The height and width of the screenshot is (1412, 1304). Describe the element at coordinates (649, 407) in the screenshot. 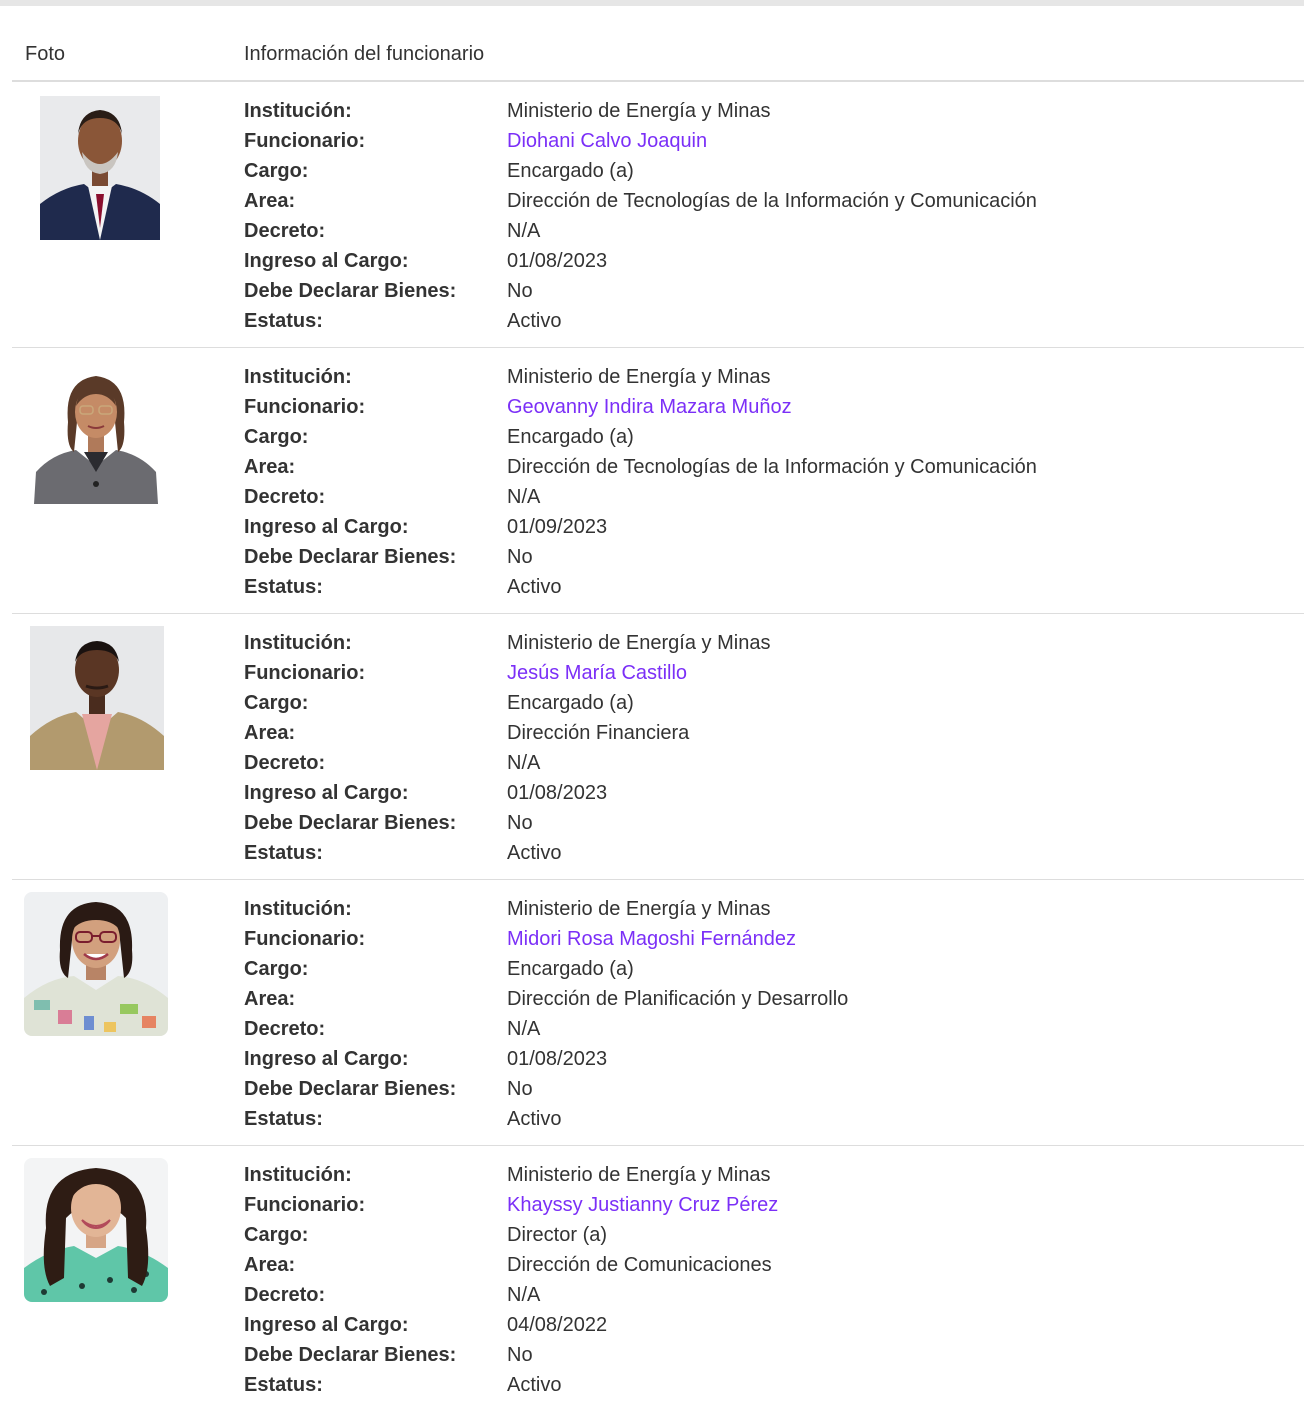

I see `official-name-link: Geovanny Indira Mazara Muñoz` at that location.